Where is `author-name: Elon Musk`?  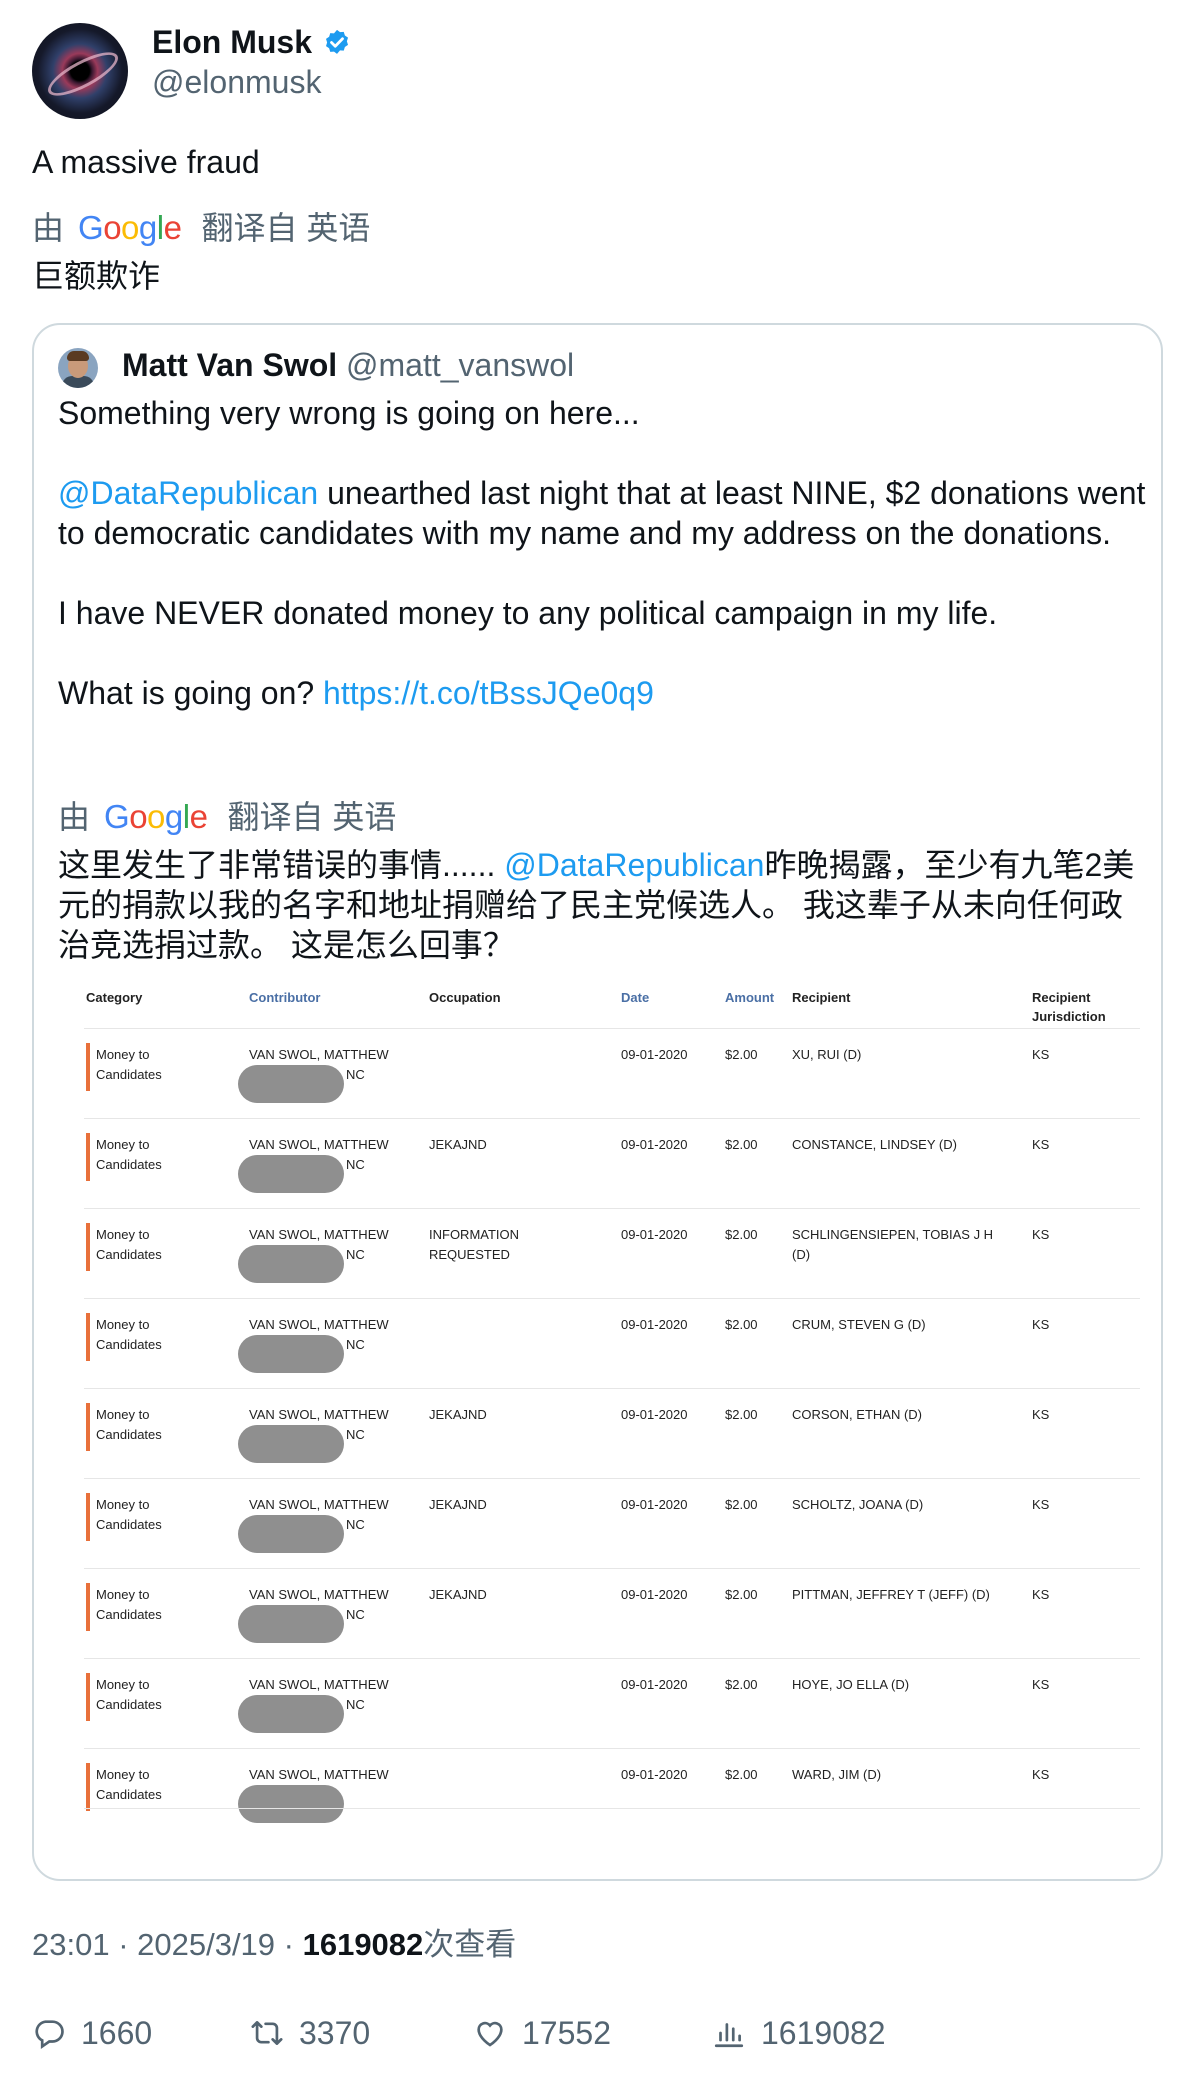 author-name: Elon Musk is located at coordinates (232, 42).